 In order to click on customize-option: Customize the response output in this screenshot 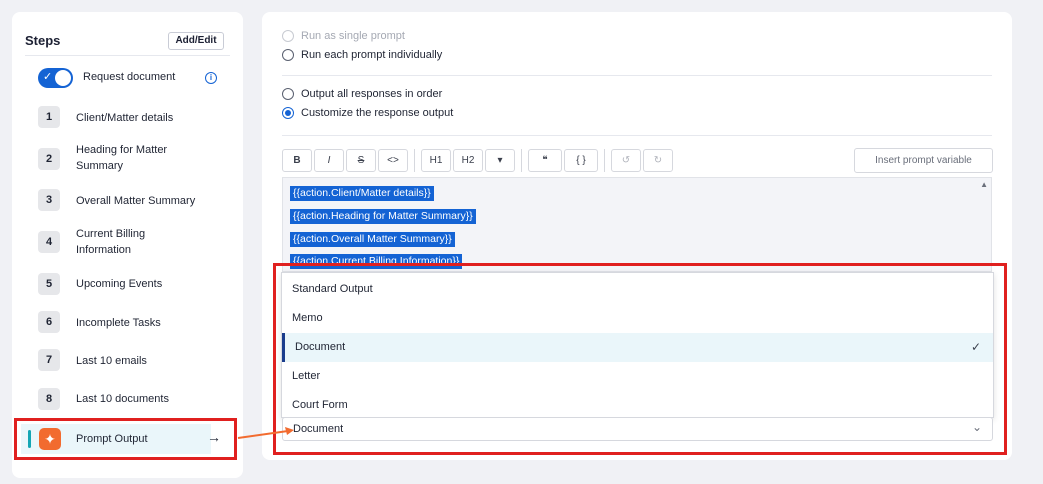, I will do `click(367, 113)`.